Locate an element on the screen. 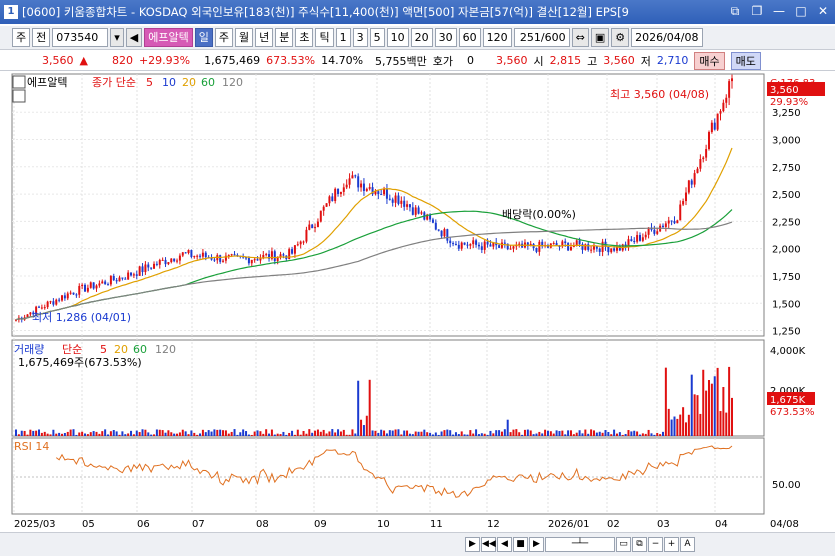  tab-period-day: 일 is located at coordinates (203, 37).